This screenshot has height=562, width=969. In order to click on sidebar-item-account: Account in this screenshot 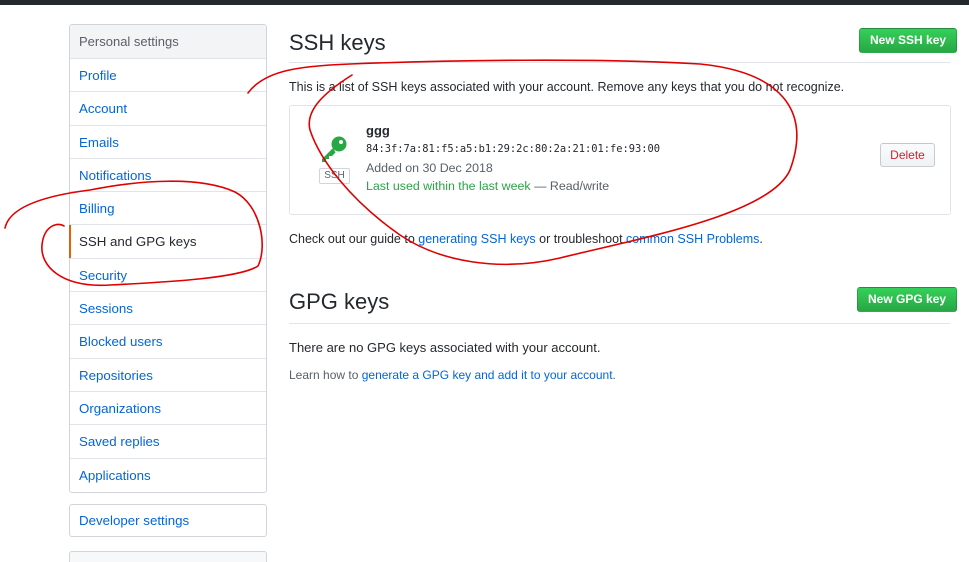, I will do `click(168, 109)`.